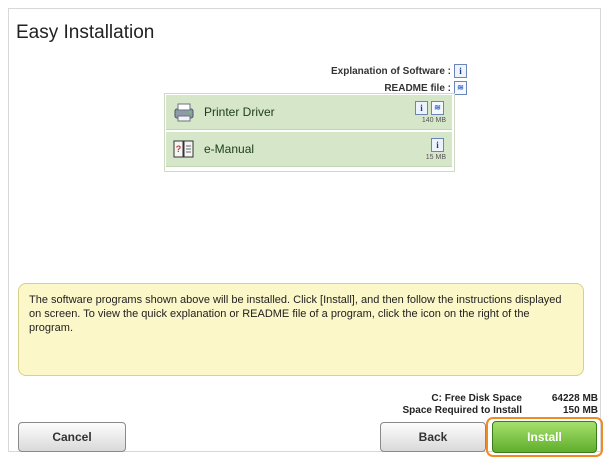 Image resolution: width=607 pixels, height=460 pixels. Describe the element at coordinates (72, 437) in the screenshot. I see `cancel-button: Cancel` at that location.